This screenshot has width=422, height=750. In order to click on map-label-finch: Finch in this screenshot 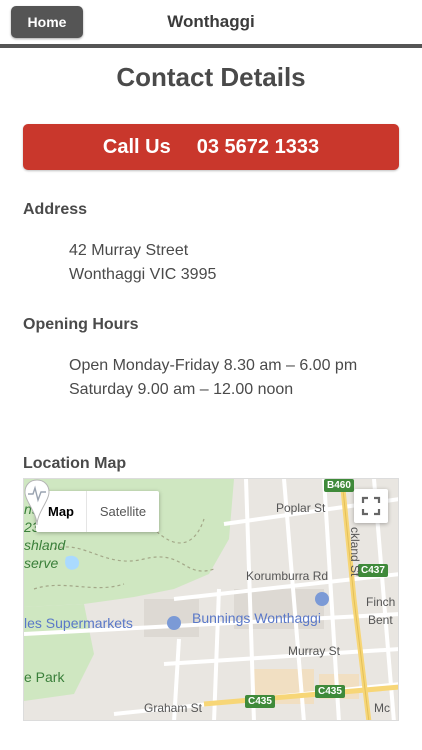, I will do `click(381, 602)`.